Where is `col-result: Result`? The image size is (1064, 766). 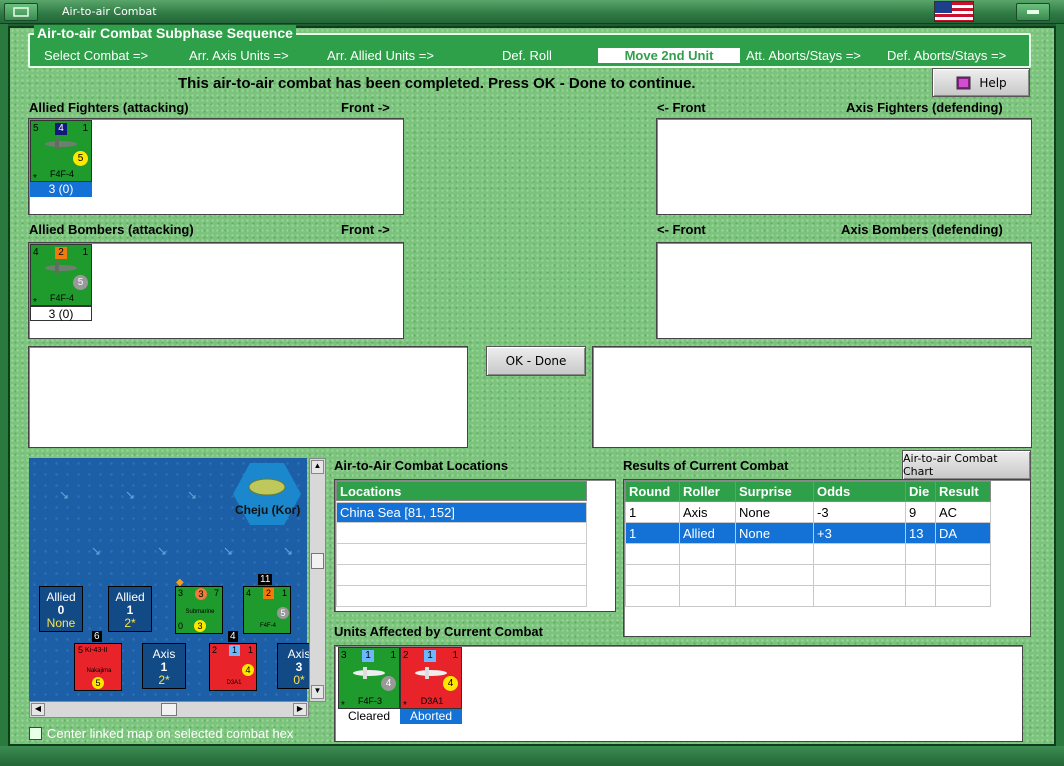
col-result: Result is located at coordinates (963, 491).